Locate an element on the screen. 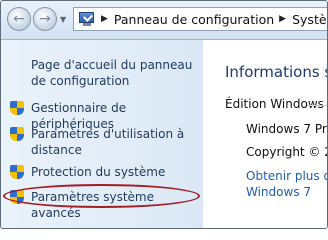 This screenshot has width=328, height=240. task-system-protection: Protection du système is located at coordinates (102, 172).